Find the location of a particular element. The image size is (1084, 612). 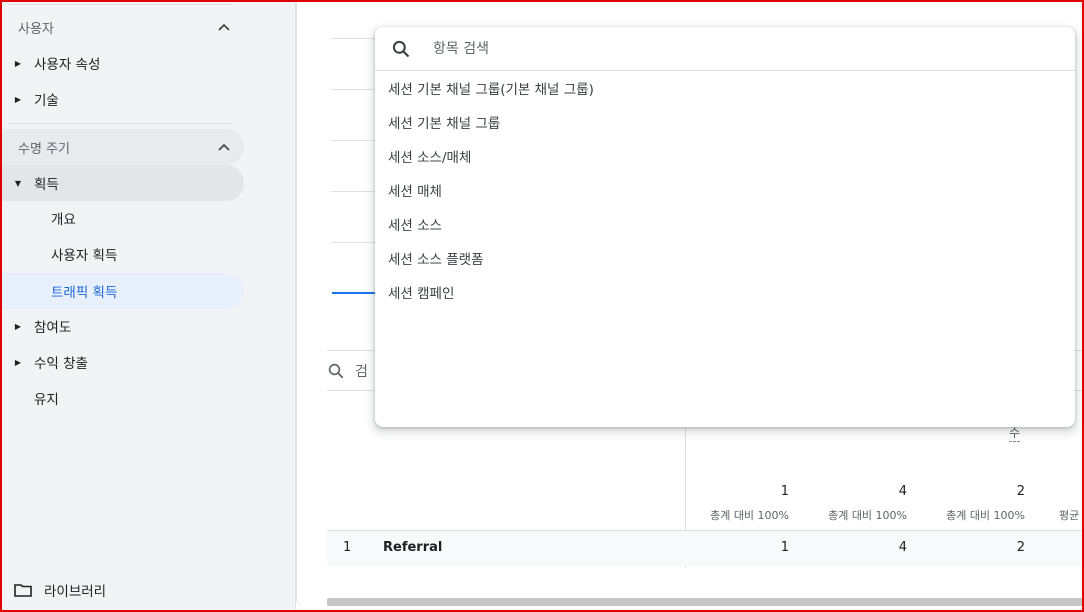

sidebar-item-label: 기술 is located at coordinates (46, 101).